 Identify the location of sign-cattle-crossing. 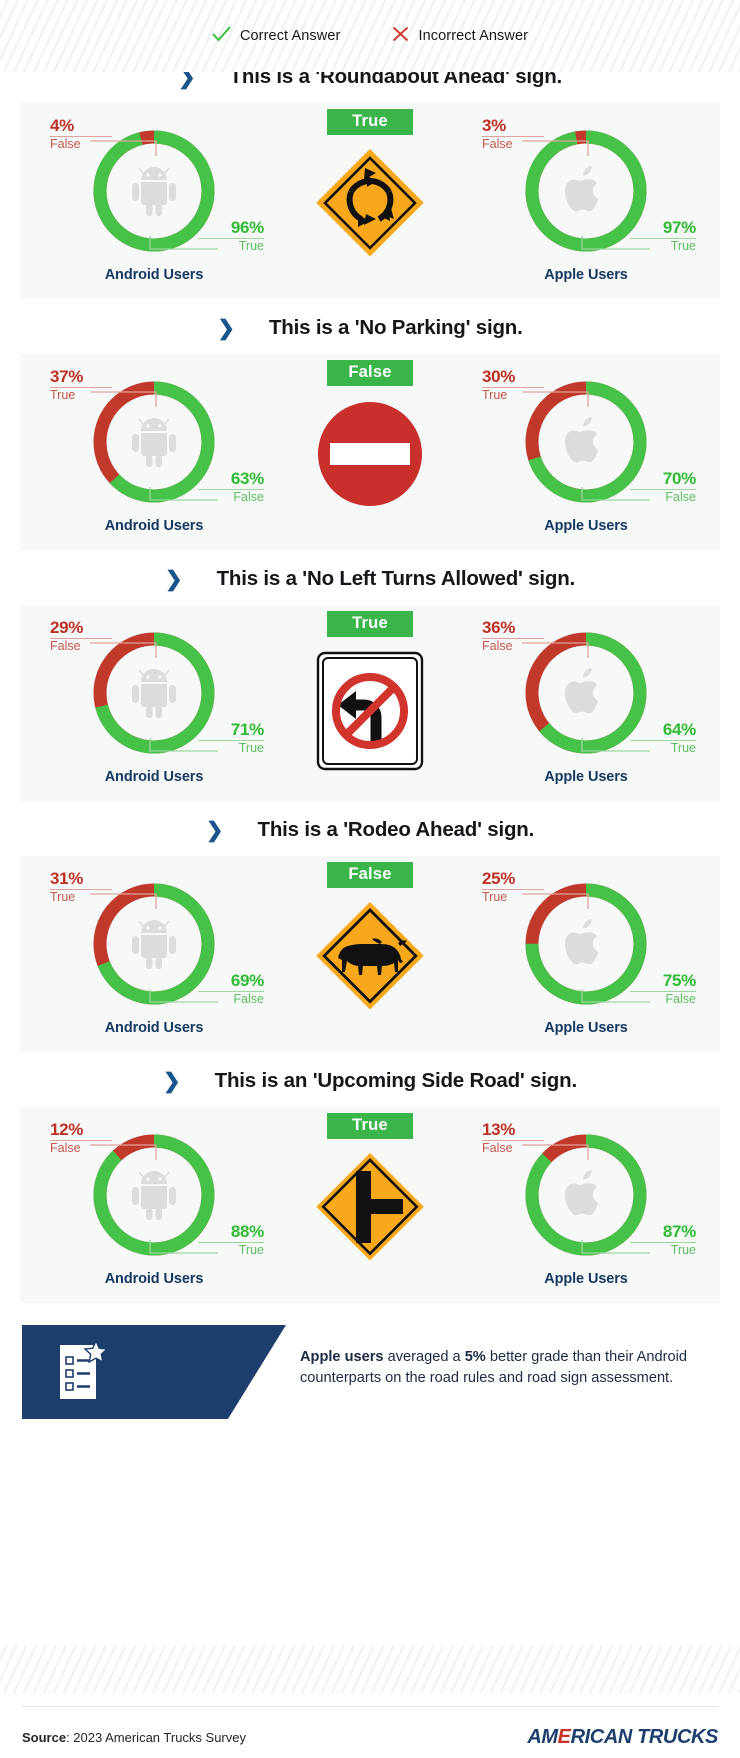
(370, 956).